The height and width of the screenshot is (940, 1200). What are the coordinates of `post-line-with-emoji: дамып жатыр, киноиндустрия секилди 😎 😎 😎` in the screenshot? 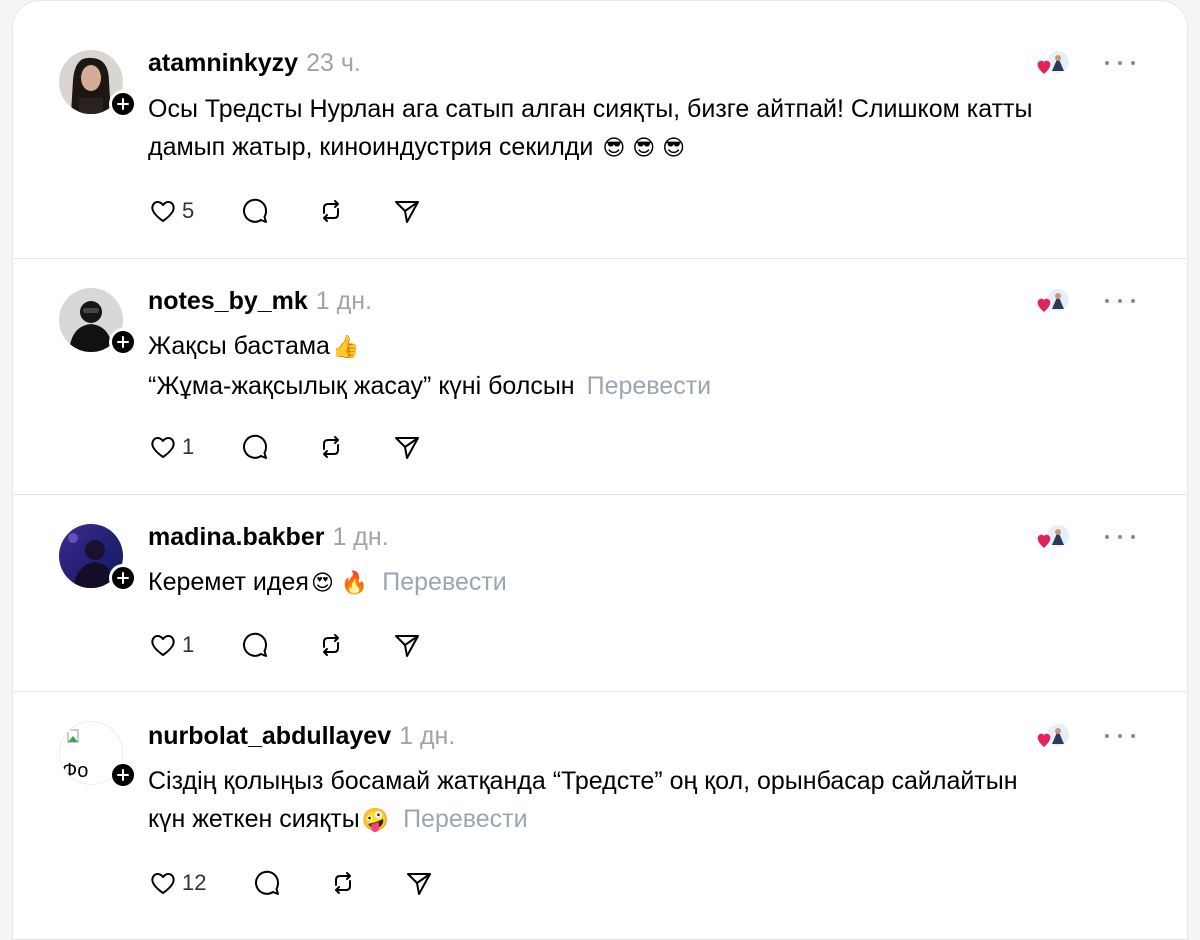 It's located at (648, 148).